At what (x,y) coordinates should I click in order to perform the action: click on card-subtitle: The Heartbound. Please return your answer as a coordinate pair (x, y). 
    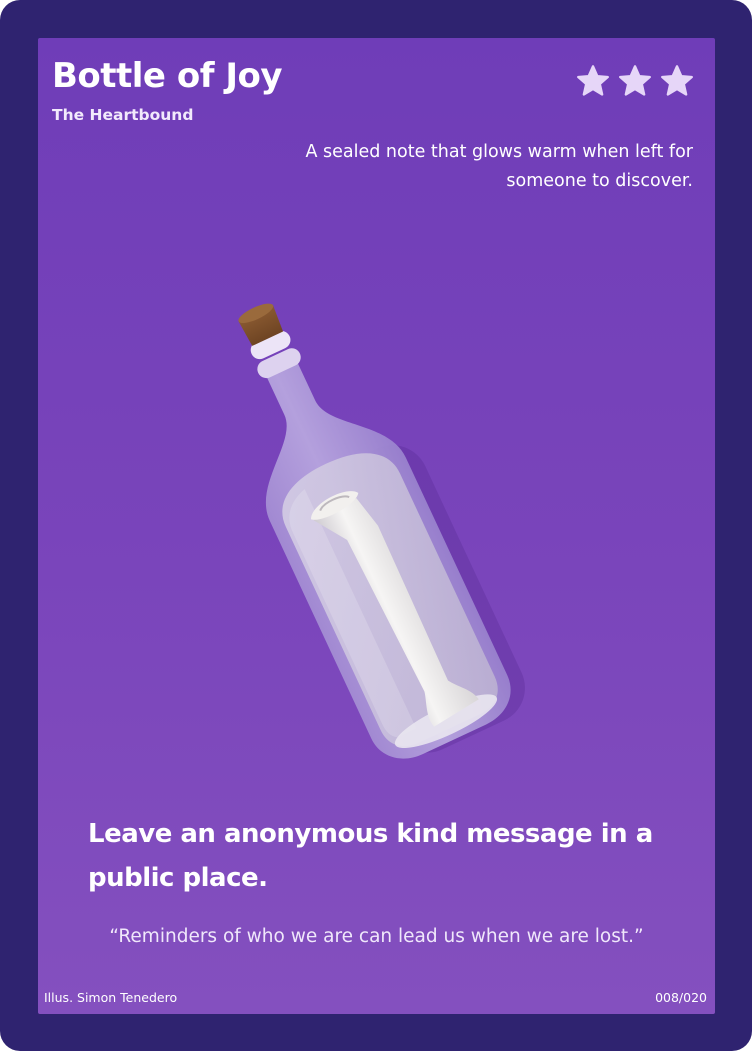
    Looking at the image, I should click on (123, 115).